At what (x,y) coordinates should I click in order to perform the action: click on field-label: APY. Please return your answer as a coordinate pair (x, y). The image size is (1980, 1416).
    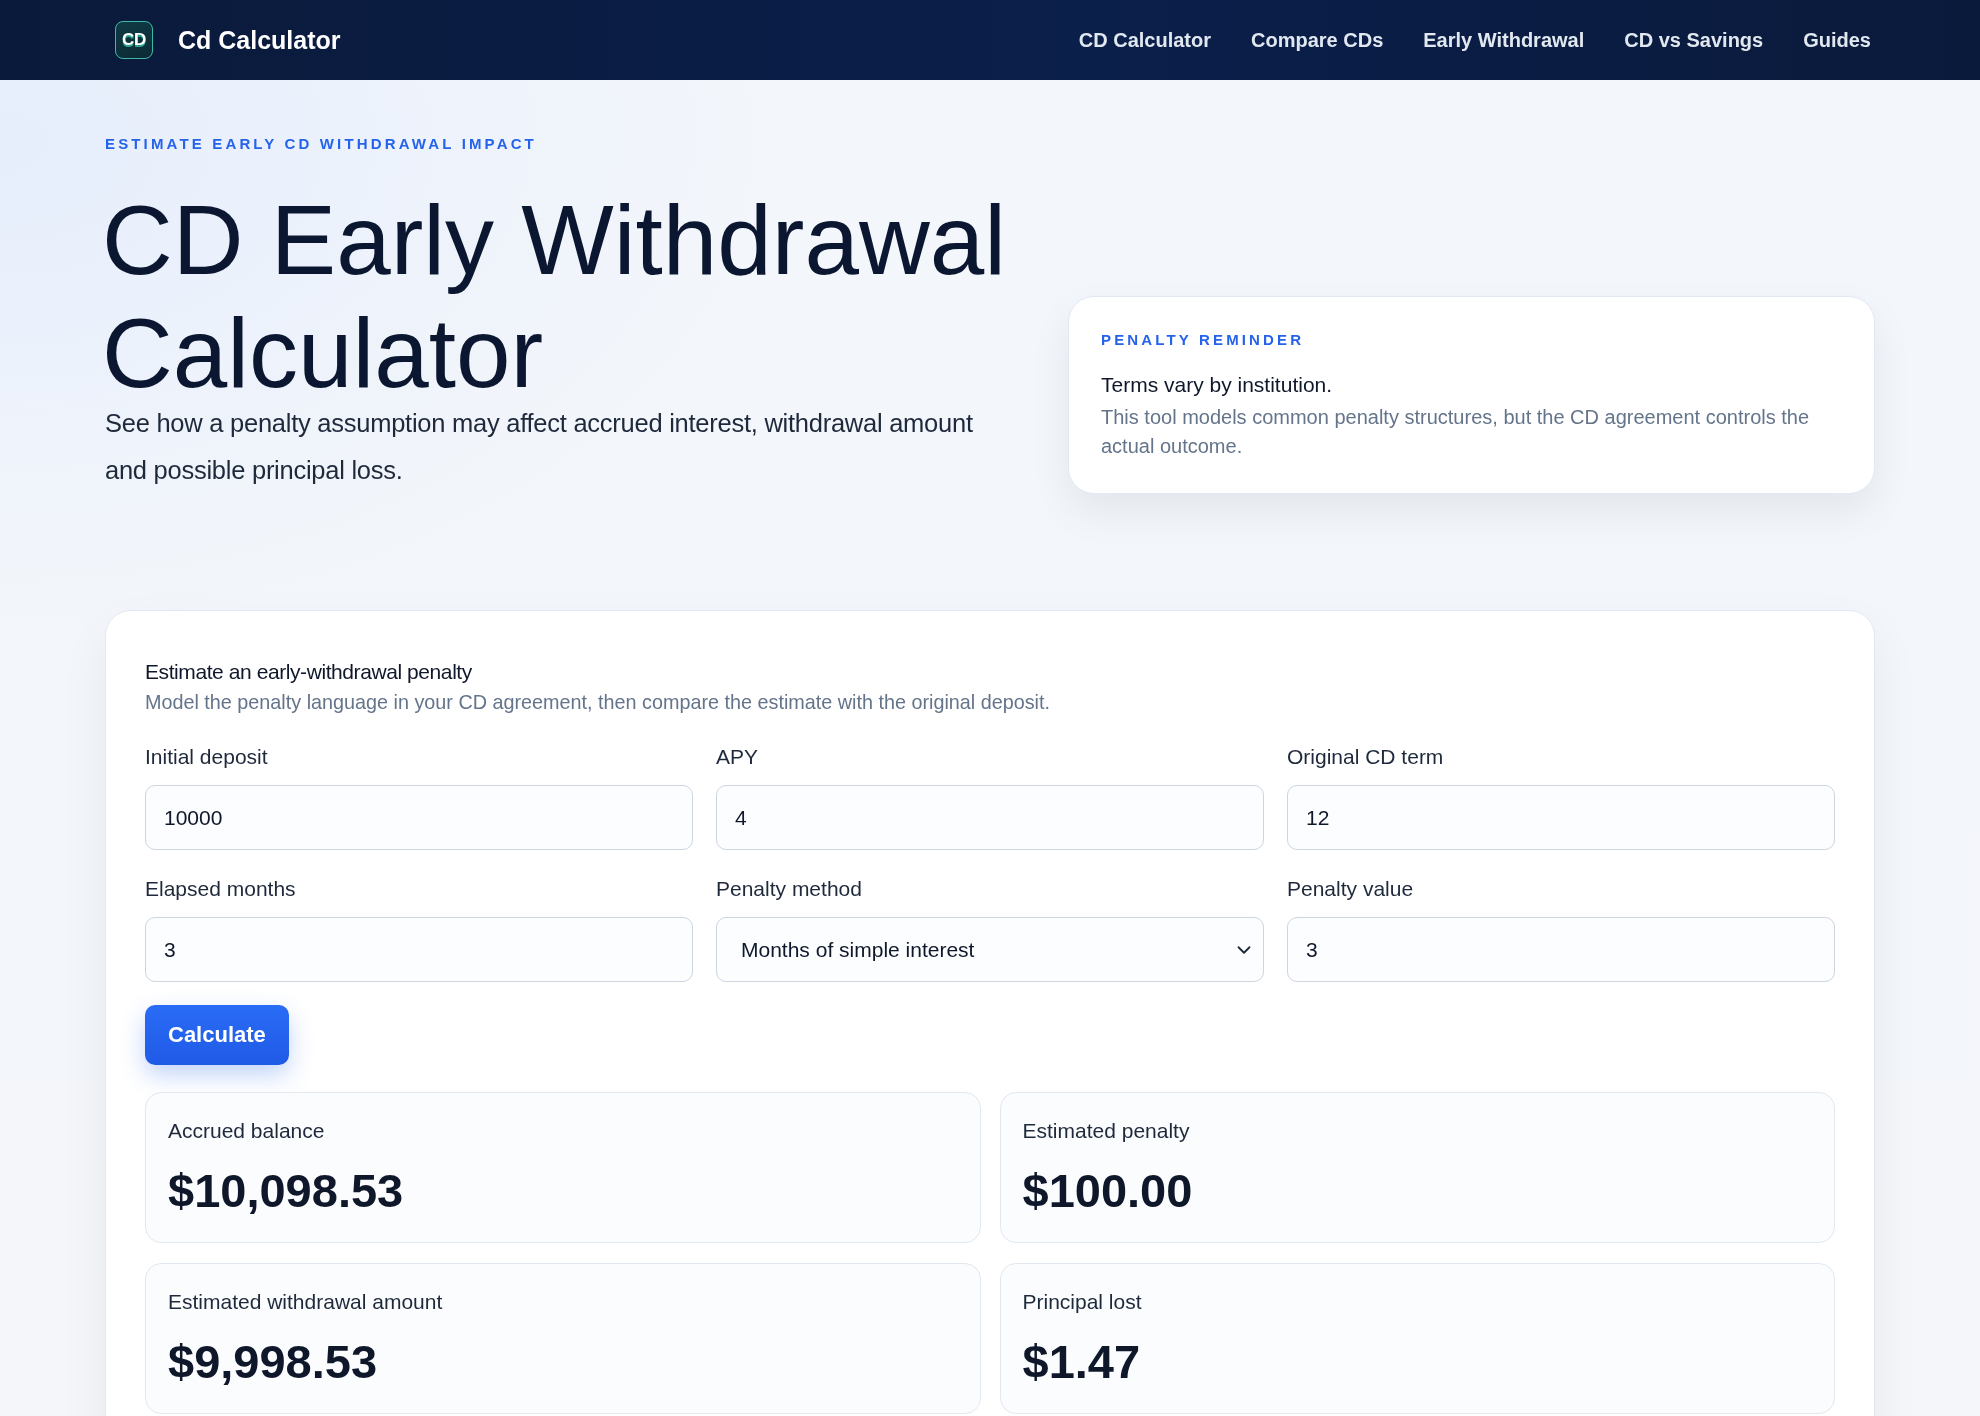
    Looking at the image, I should click on (738, 757).